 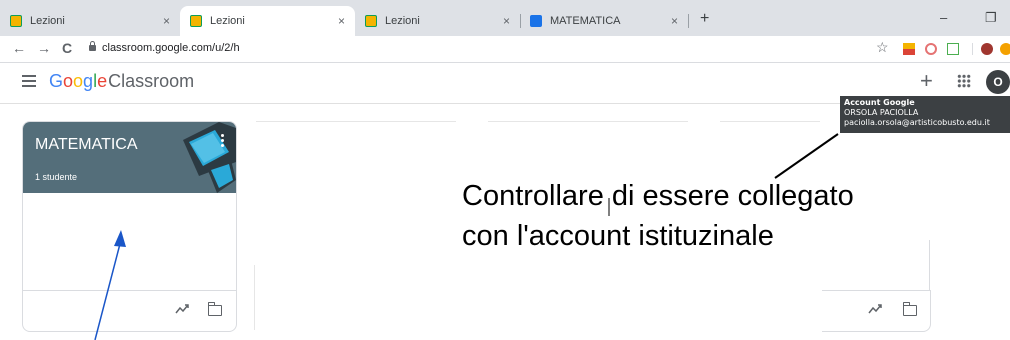 I want to click on arrow-shaft, so click(x=108, y=289).